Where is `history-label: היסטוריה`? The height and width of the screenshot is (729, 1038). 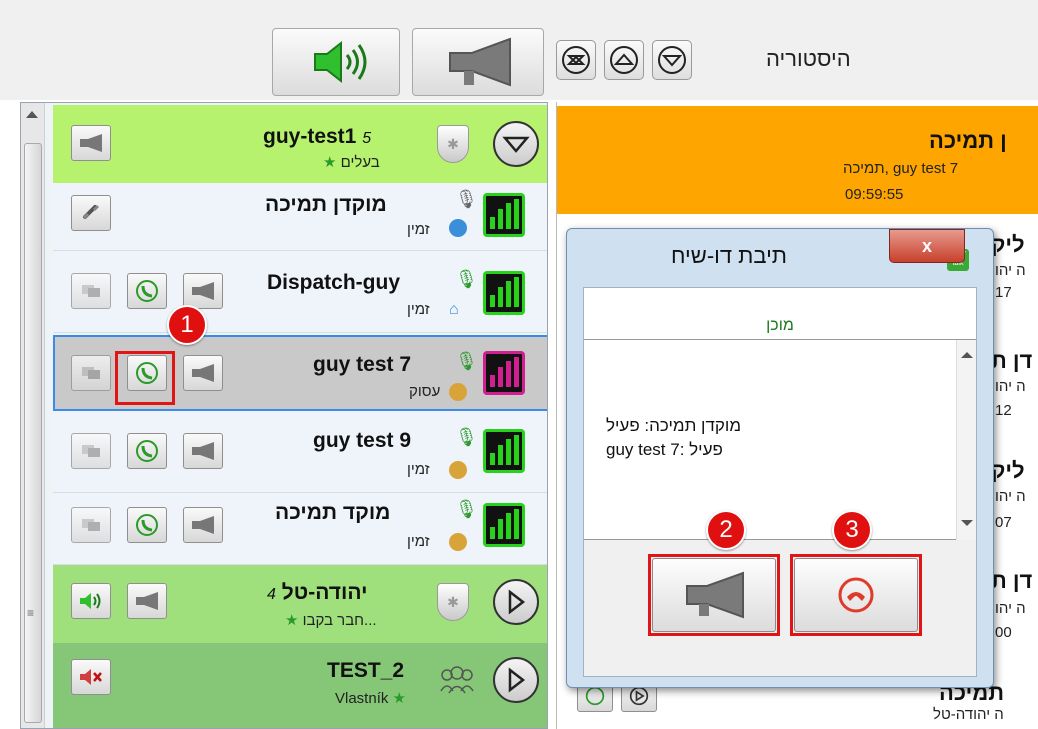 history-label: היסטוריה is located at coordinates (808, 58).